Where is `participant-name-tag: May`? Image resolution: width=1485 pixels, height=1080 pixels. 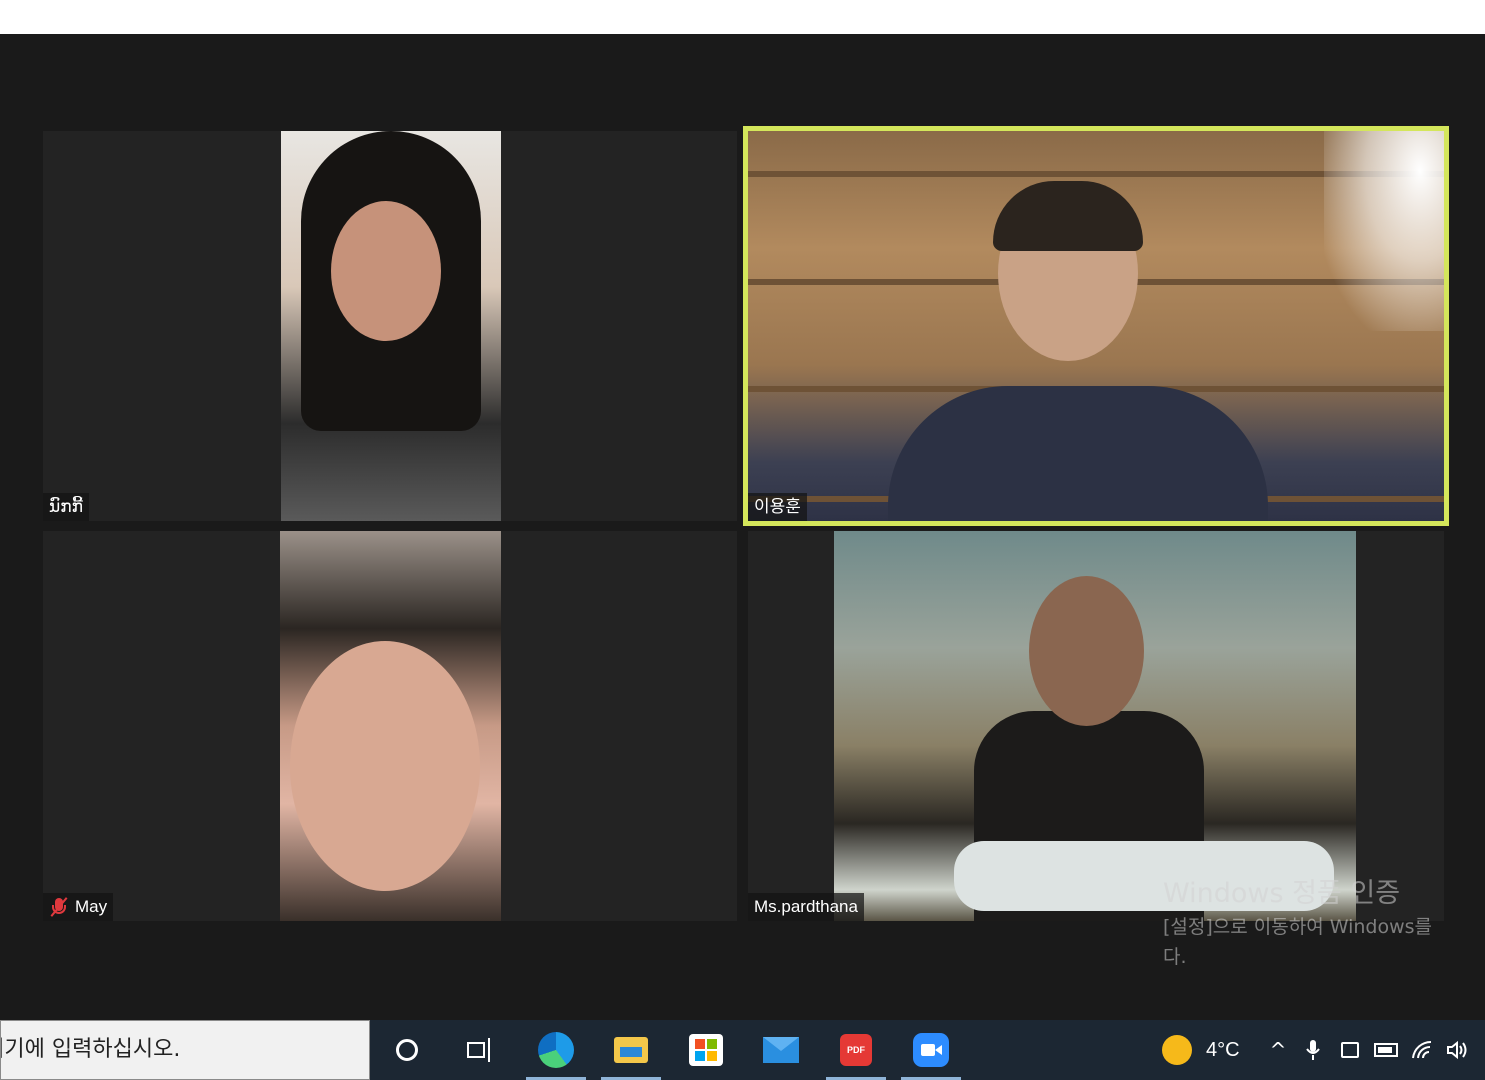
participant-name-tag: May is located at coordinates (78, 907).